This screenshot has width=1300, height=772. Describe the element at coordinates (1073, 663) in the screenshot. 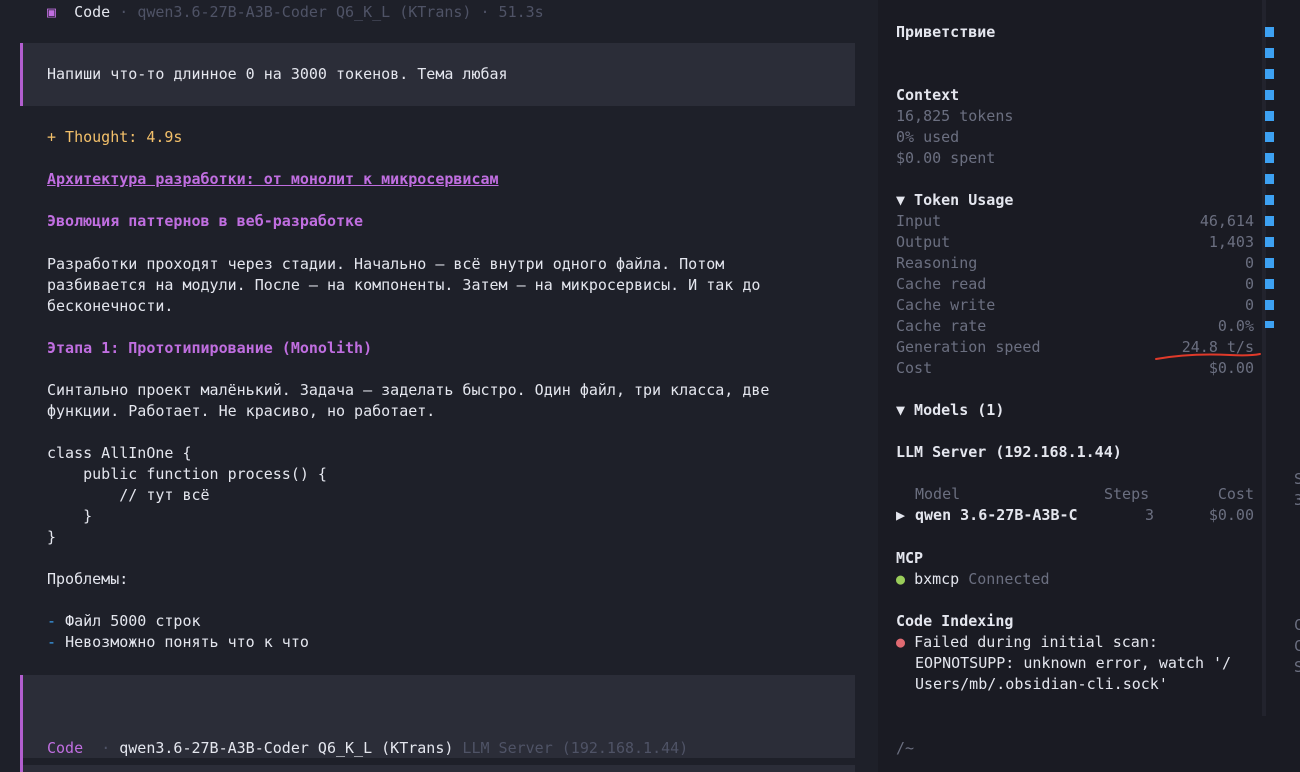

I see `code-indexing-line-2: EOPNOTSUPP: unknown error, watch '/` at that location.